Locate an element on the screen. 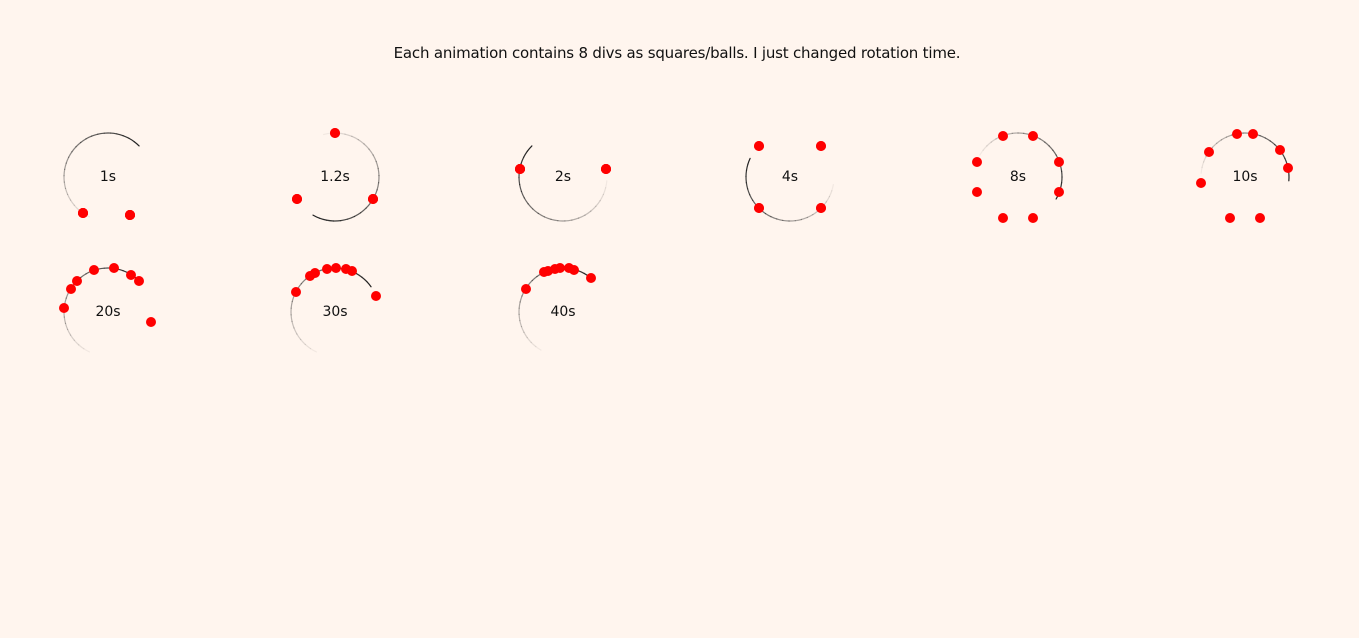 This screenshot has width=1359, height=638. spinner-4s: 4s is located at coordinates (790, 177).